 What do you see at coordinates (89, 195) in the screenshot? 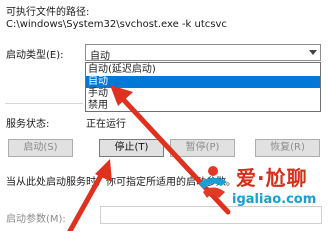
I see `arrow-to-stop-button` at bounding box center [89, 195].